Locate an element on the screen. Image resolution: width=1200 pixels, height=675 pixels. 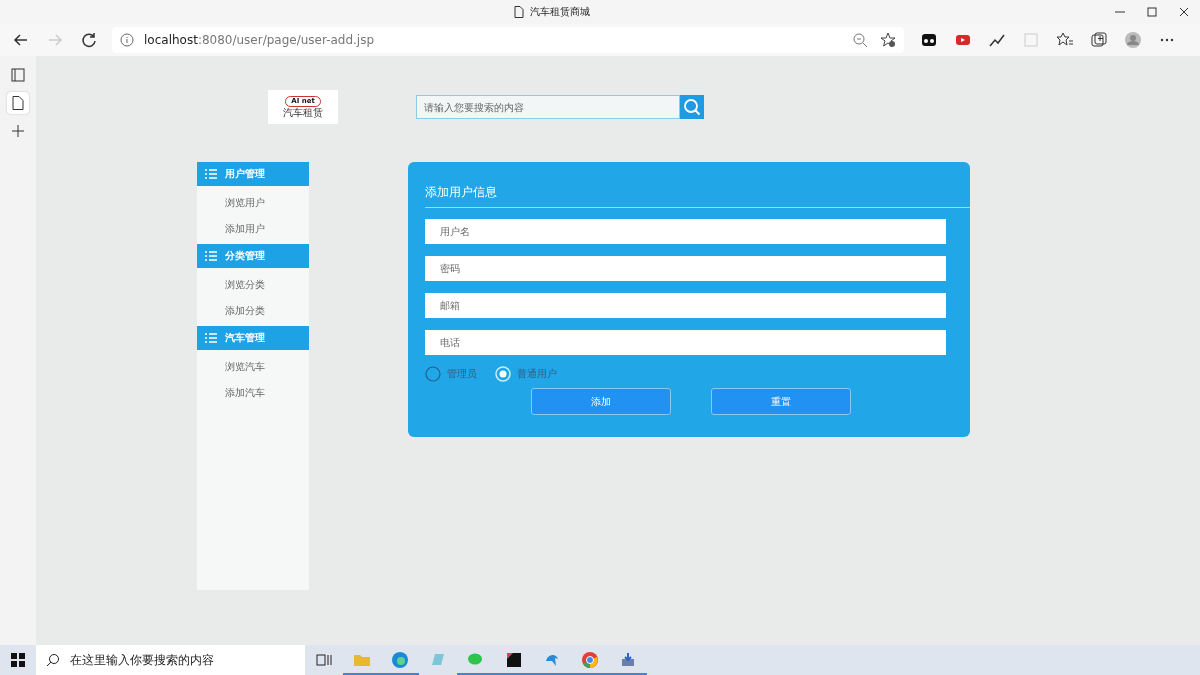
window-title: 汽车租赁商城 is located at coordinates (560, 12).